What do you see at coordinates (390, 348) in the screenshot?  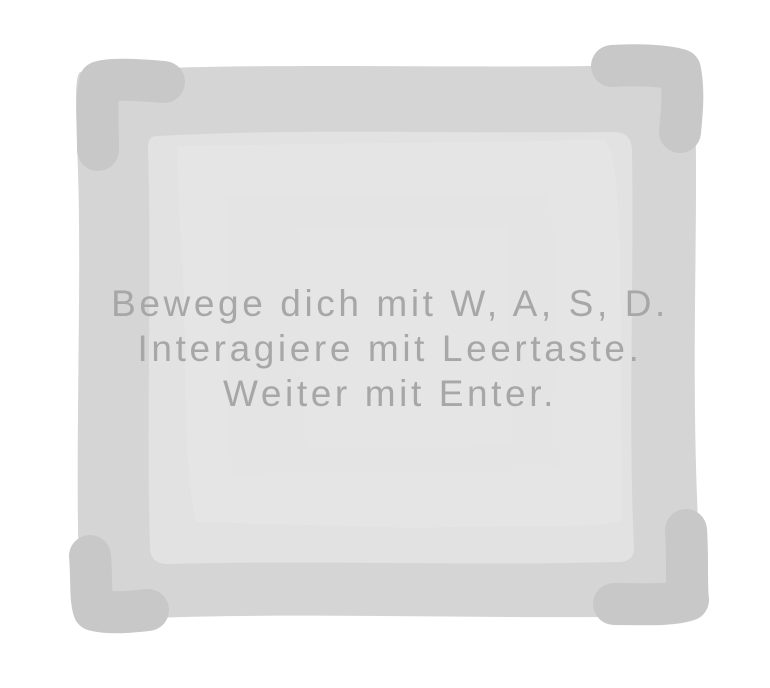 I see `instruction-line-interact: Interagiere mit Leertaste.` at bounding box center [390, 348].